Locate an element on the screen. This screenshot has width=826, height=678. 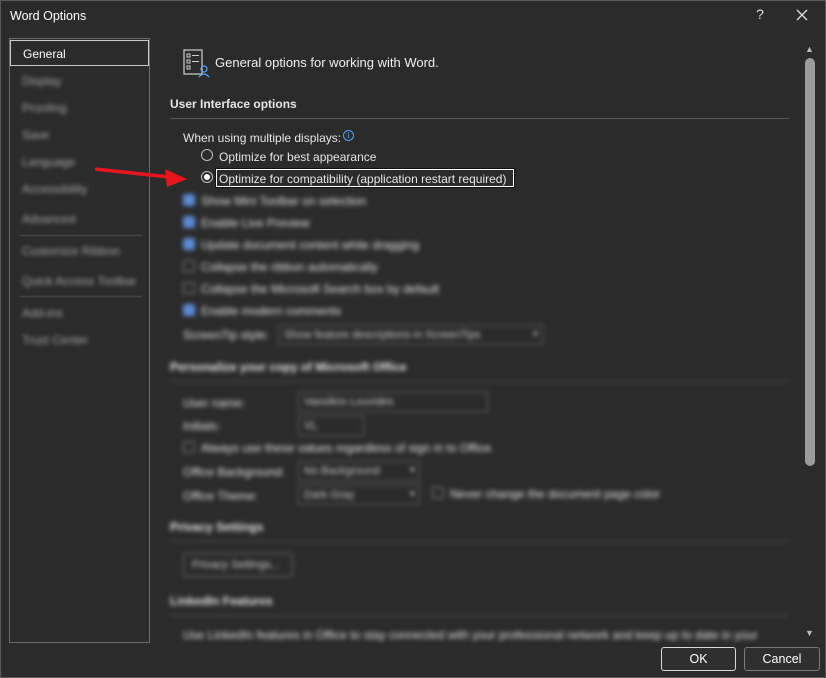
page-title: General options for working with Word. is located at coordinates (327, 62).